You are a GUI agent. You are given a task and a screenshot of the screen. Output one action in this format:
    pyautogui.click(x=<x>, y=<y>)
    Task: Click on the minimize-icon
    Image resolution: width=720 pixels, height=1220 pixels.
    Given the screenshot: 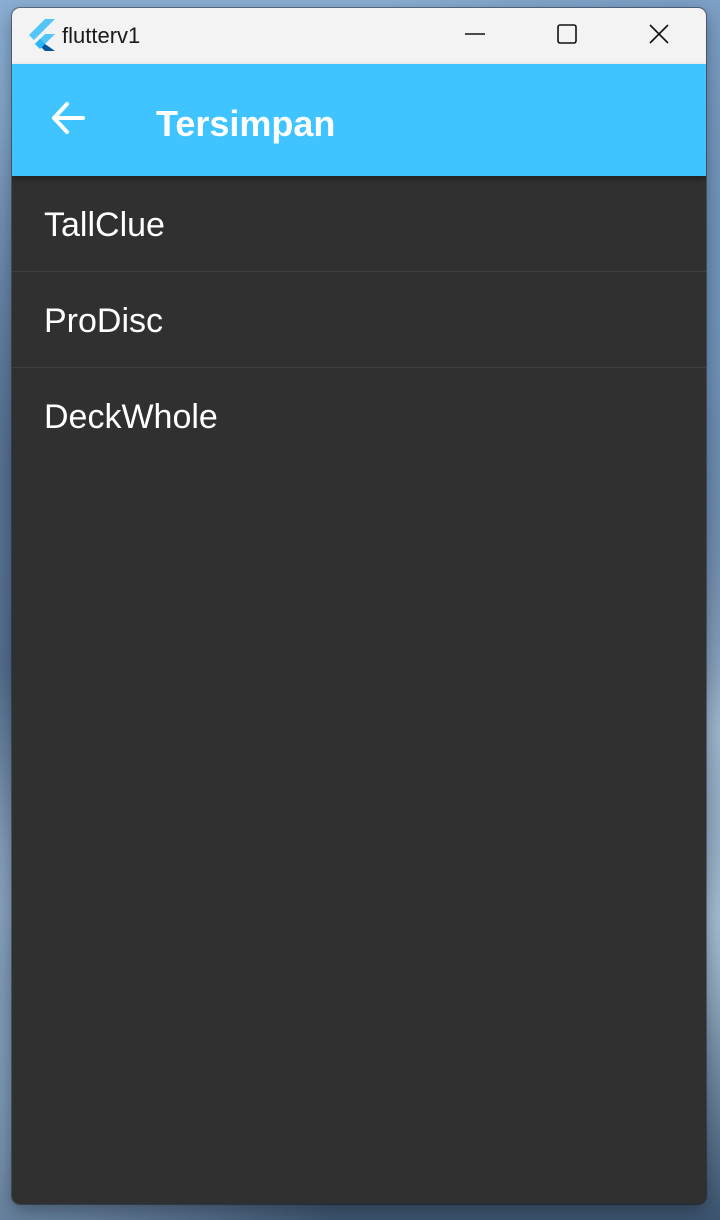 What is the action you would take?
    pyautogui.click(x=475, y=36)
    